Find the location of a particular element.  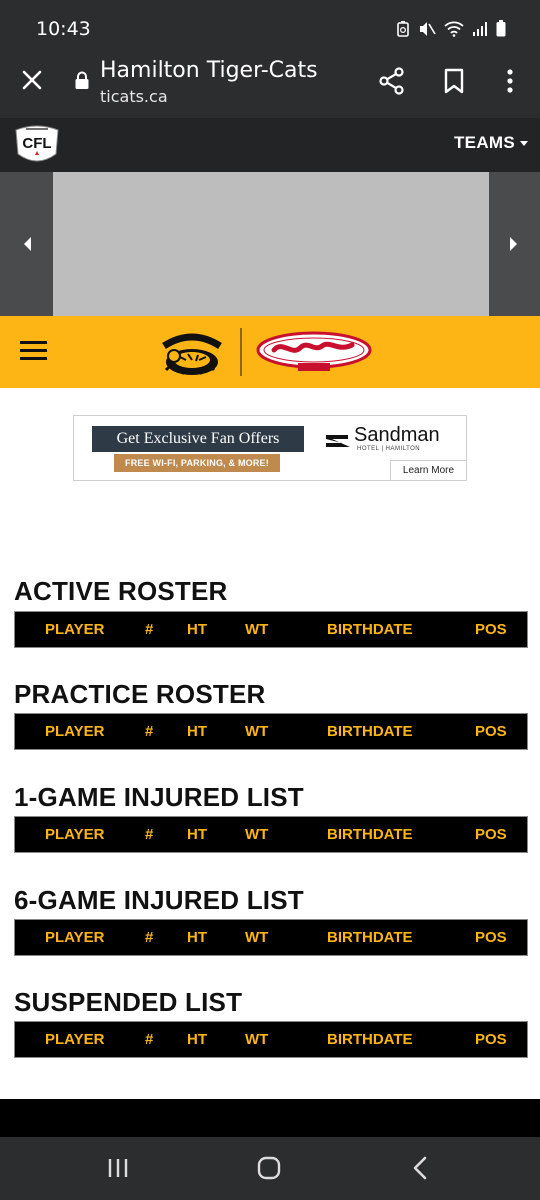

chevron-left-icon is located at coordinates (27, 244).